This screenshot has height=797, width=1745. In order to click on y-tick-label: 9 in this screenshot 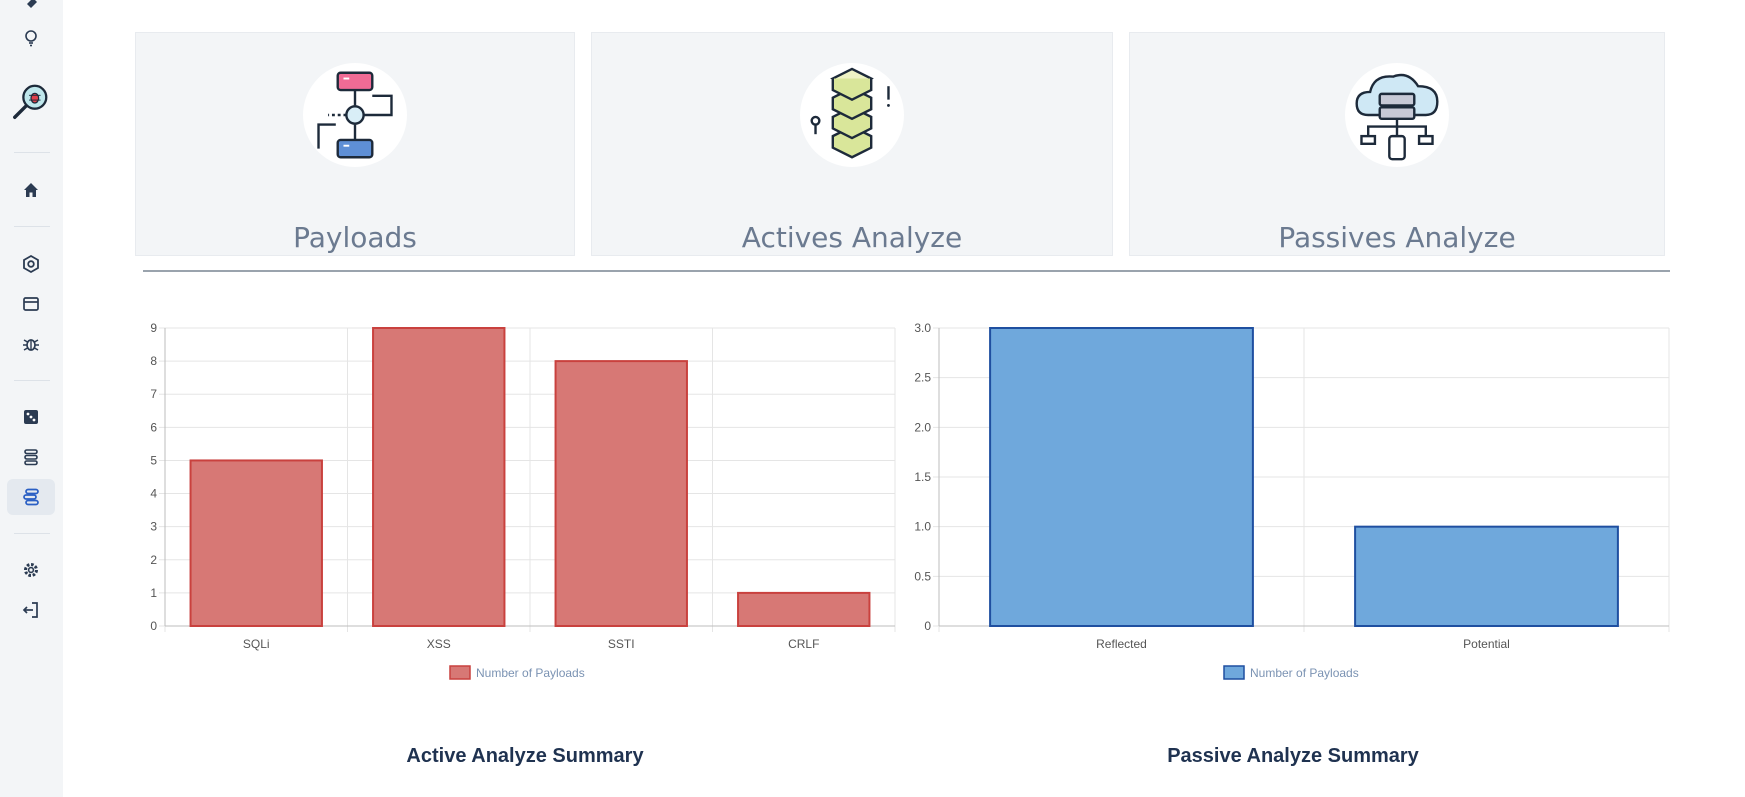, I will do `click(153, 328)`.